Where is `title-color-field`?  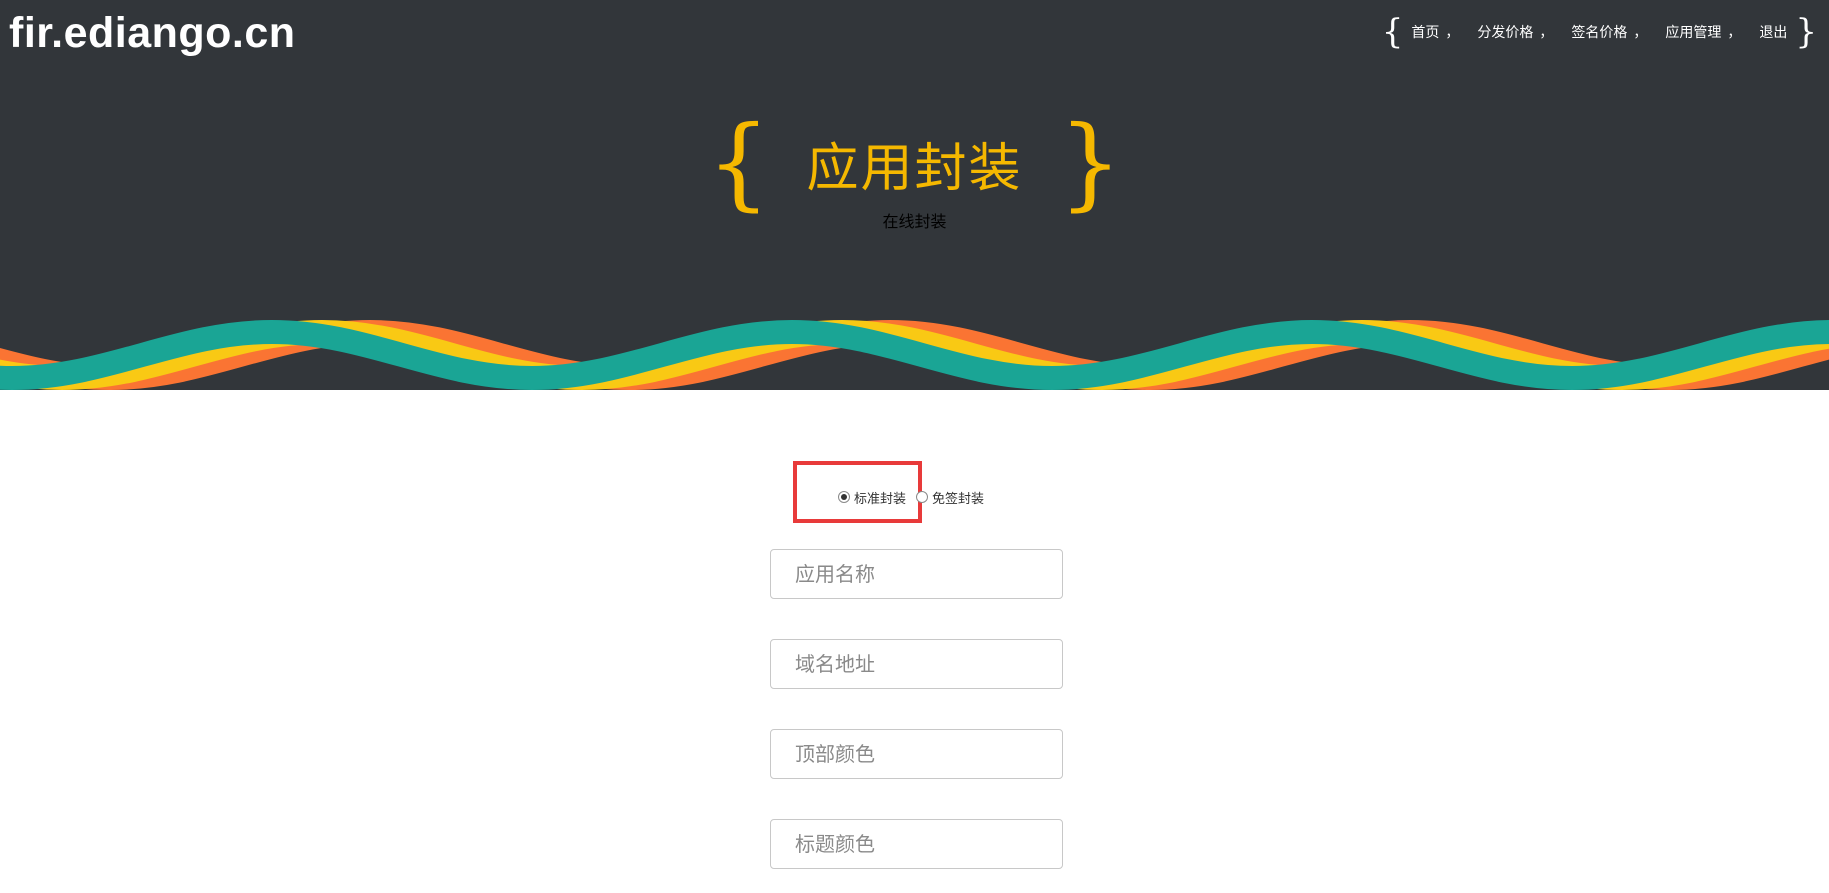
title-color-field is located at coordinates (916, 844).